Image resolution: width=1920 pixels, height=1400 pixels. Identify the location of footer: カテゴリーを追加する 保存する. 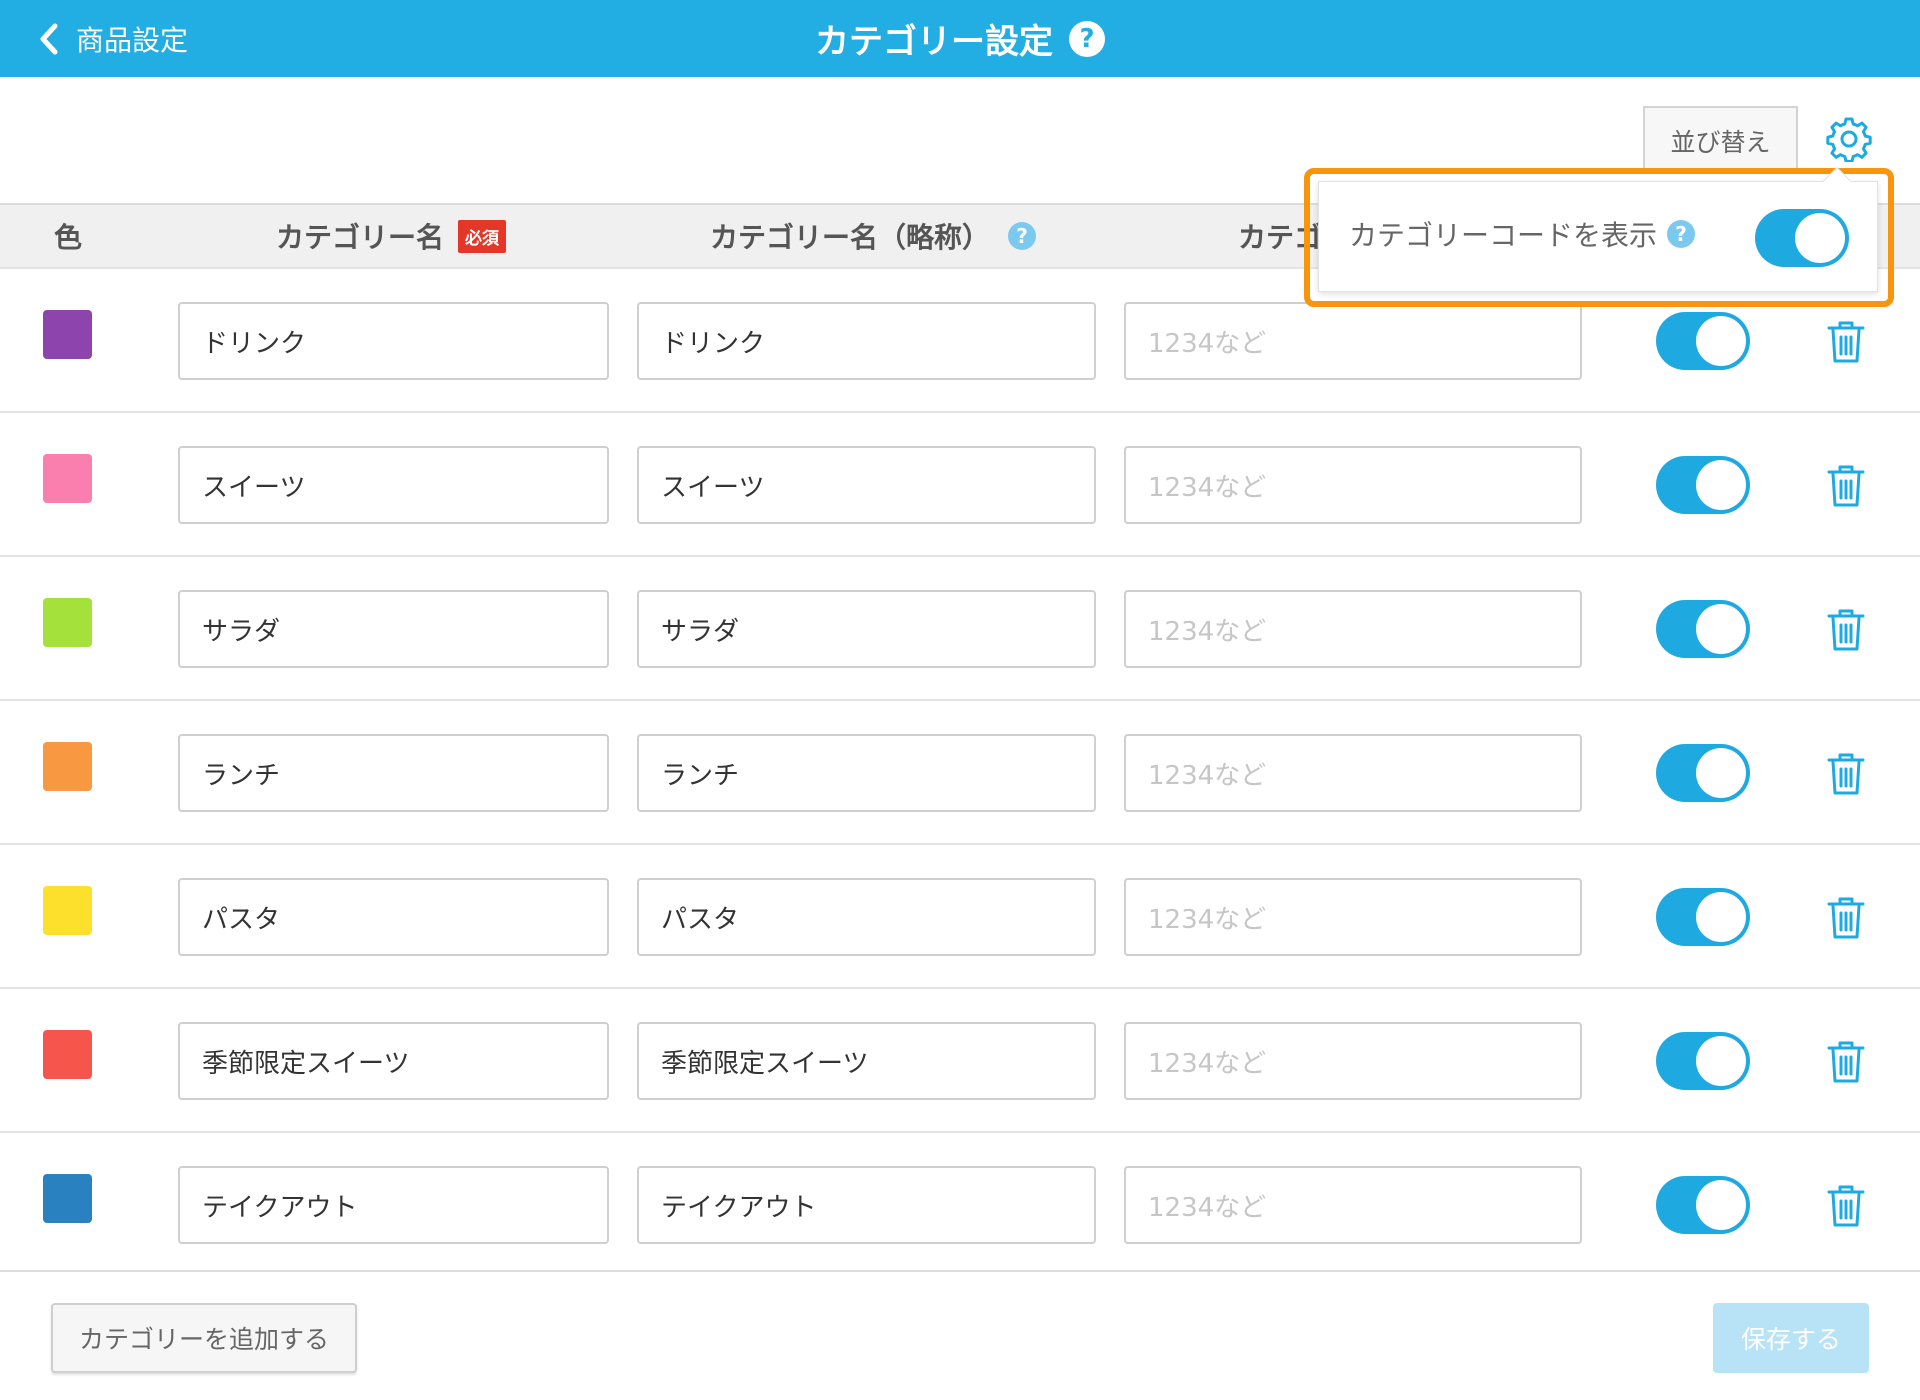
(960, 1335).